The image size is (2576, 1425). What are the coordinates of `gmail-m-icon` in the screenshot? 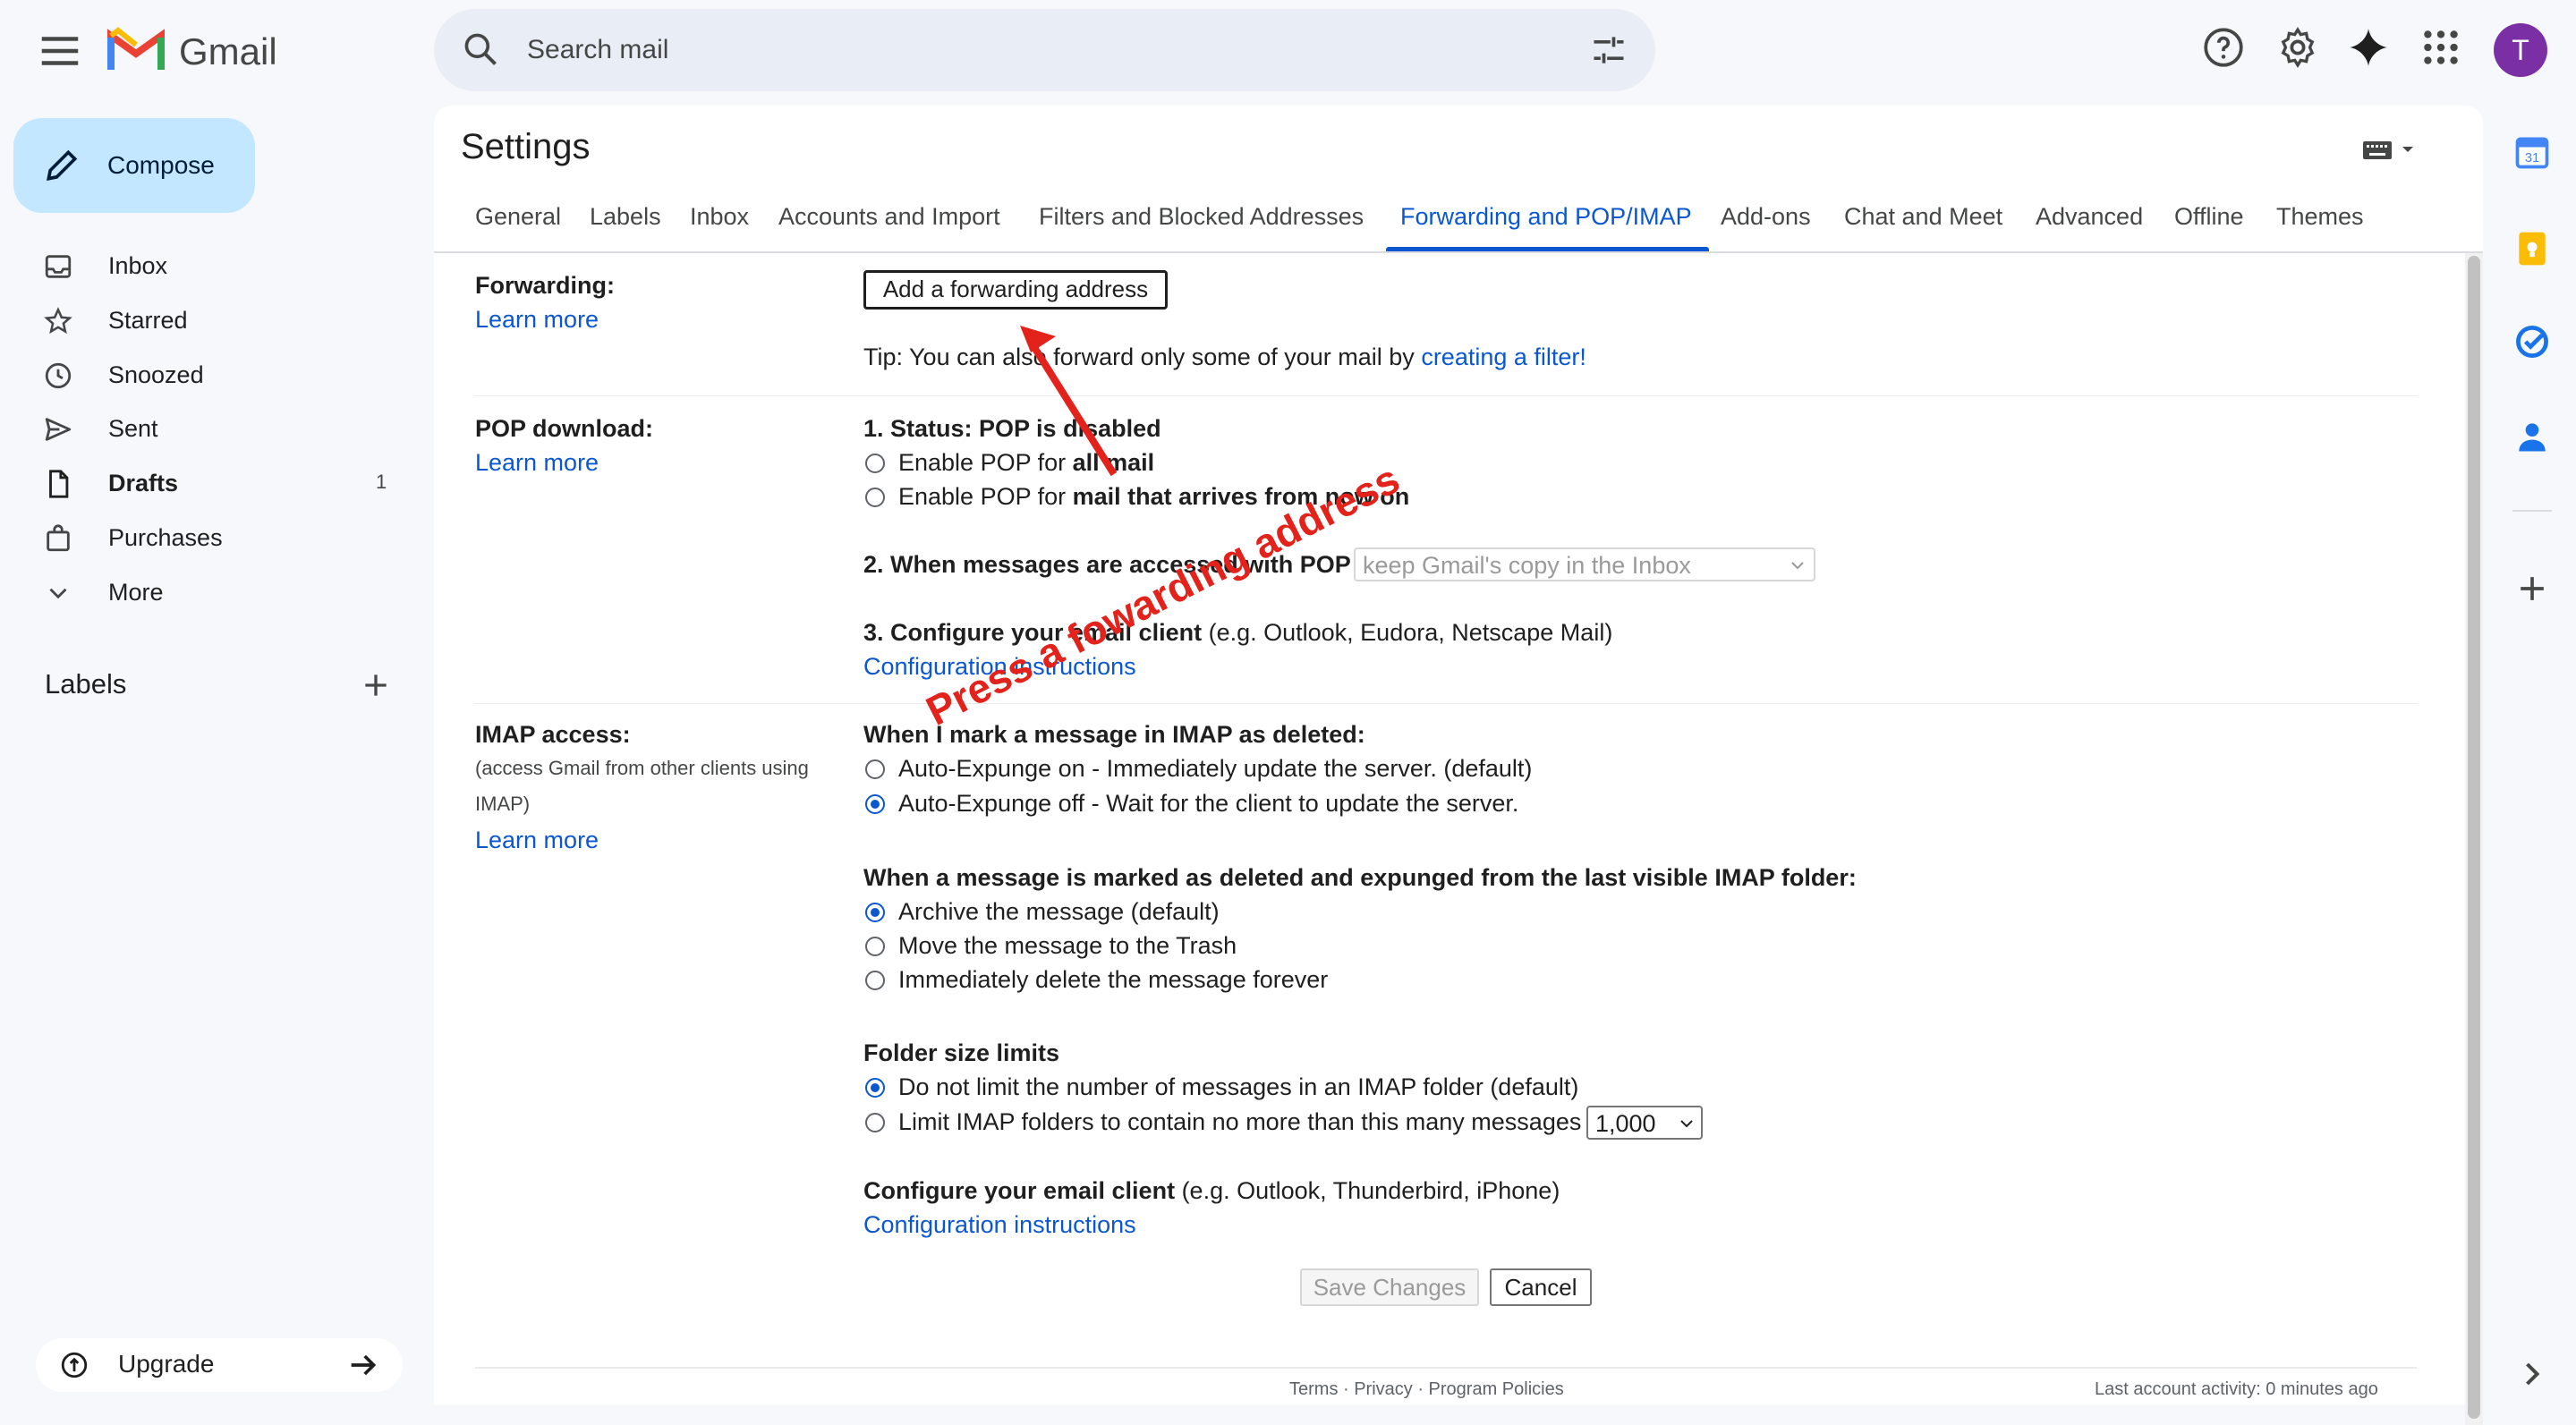 It's located at (136, 48).